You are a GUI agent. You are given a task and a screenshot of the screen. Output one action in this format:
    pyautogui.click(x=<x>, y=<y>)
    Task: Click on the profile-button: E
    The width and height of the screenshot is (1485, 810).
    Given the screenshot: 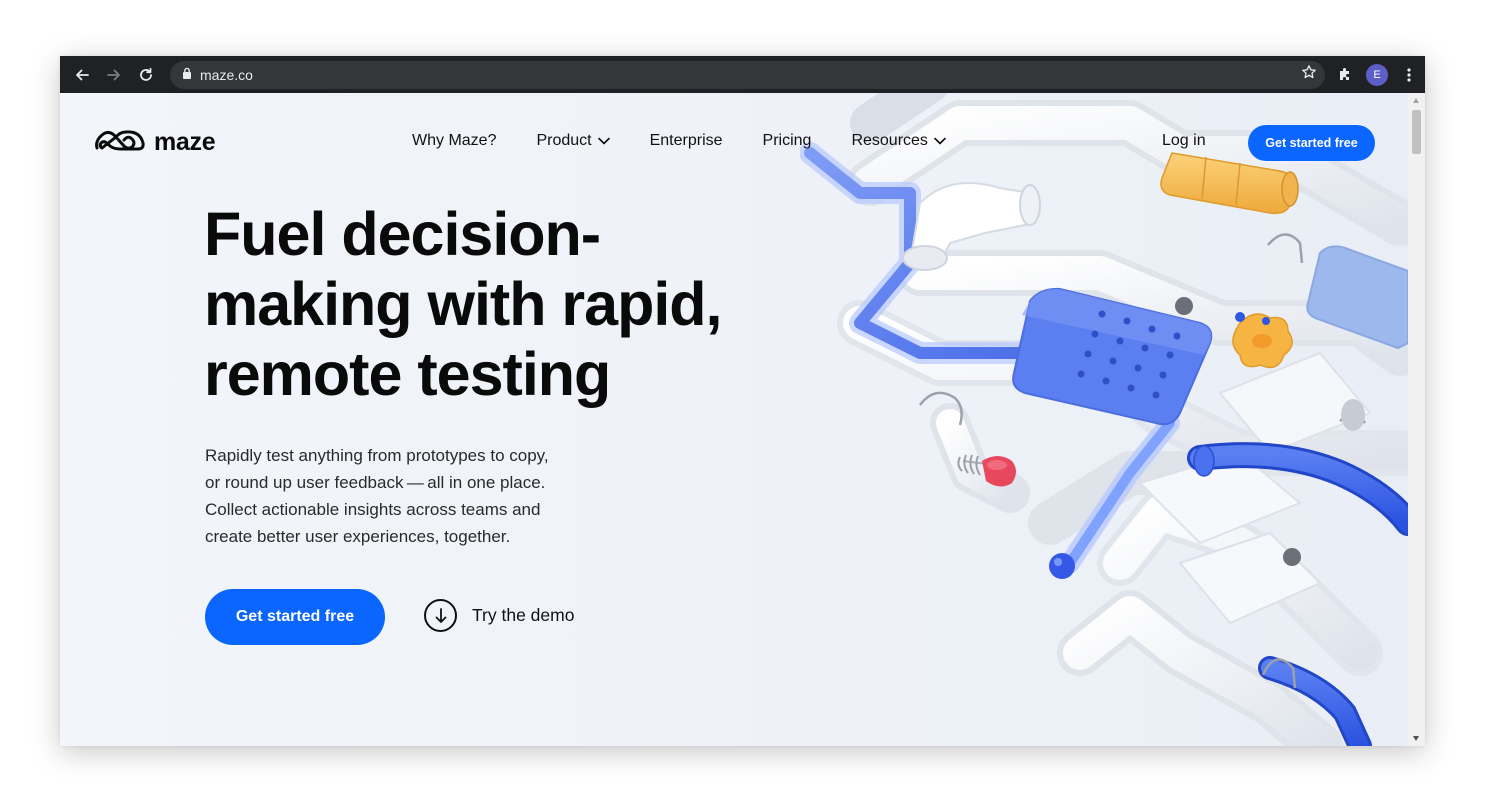 What is the action you would take?
    pyautogui.click(x=1377, y=75)
    